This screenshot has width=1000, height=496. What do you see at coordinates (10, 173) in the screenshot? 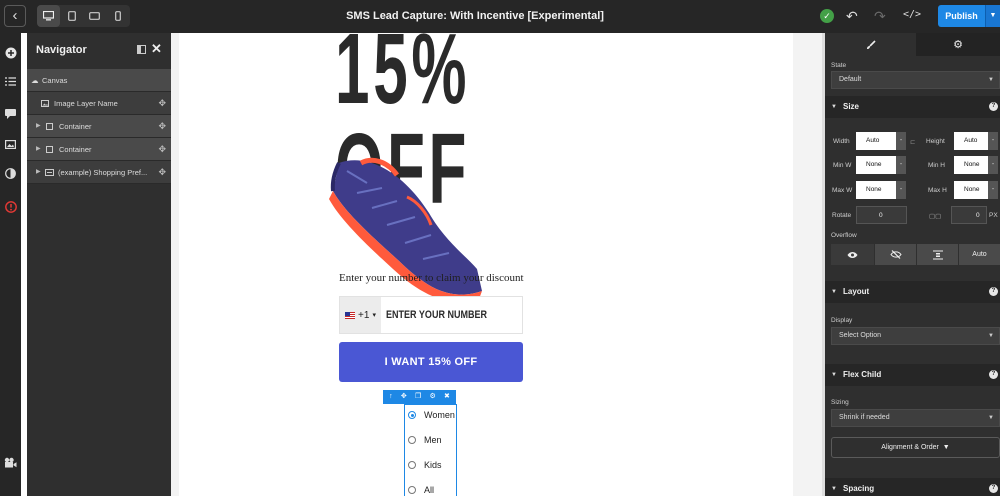
I see `theme-button` at bounding box center [10, 173].